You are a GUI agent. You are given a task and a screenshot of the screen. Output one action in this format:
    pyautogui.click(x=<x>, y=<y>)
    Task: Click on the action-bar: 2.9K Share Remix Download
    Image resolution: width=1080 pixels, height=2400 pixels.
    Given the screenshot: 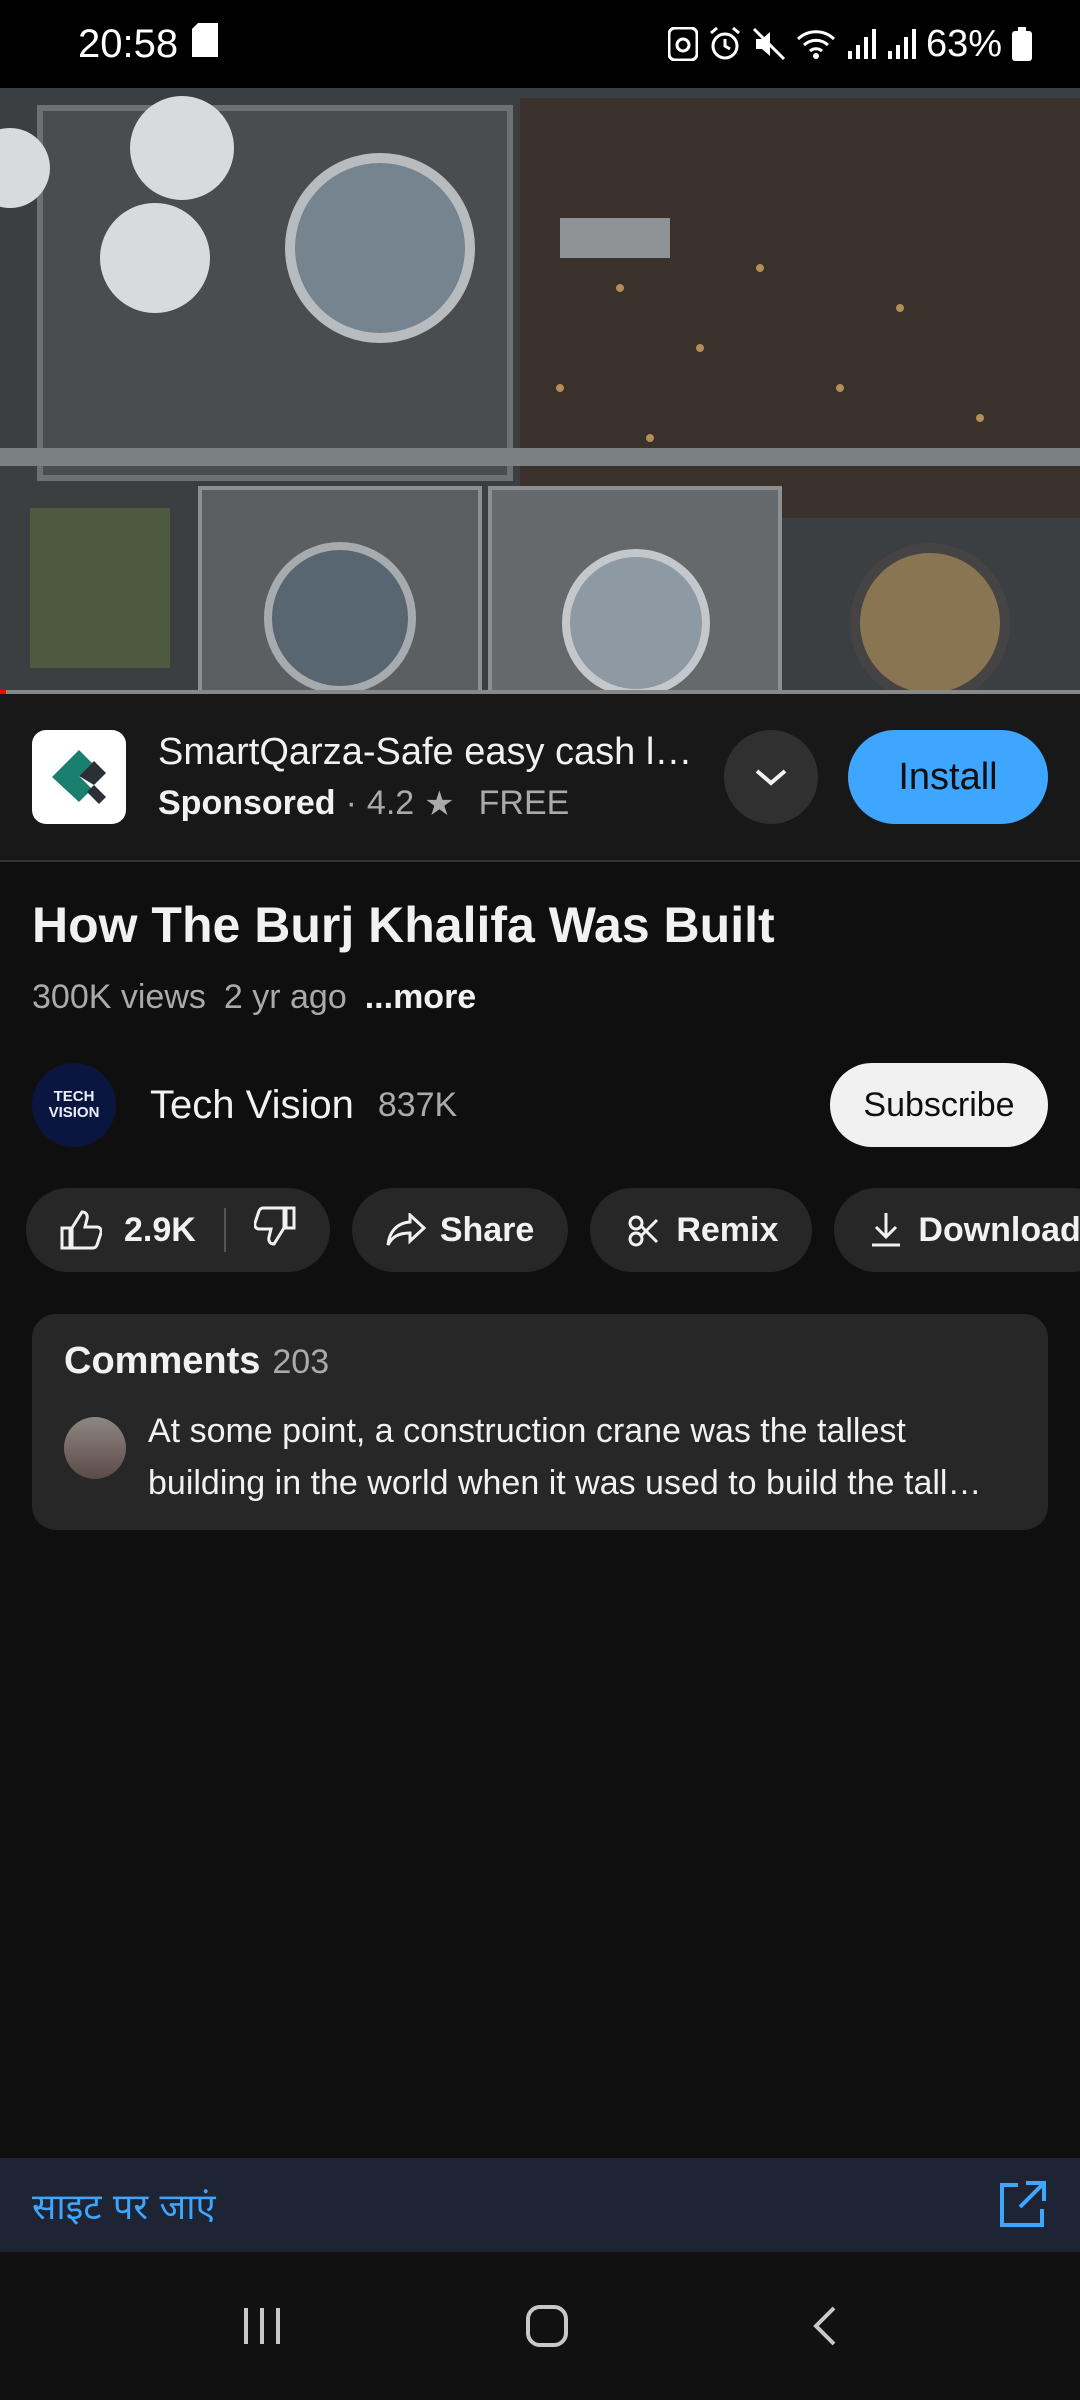 What is the action you would take?
    pyautogui.click(x=553, y=1230)
    